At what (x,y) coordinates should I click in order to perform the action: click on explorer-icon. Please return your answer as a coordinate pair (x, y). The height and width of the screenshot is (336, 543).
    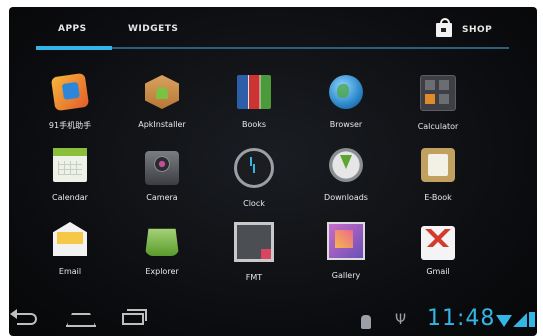
    Looking at the image, I should click on (162, 242).